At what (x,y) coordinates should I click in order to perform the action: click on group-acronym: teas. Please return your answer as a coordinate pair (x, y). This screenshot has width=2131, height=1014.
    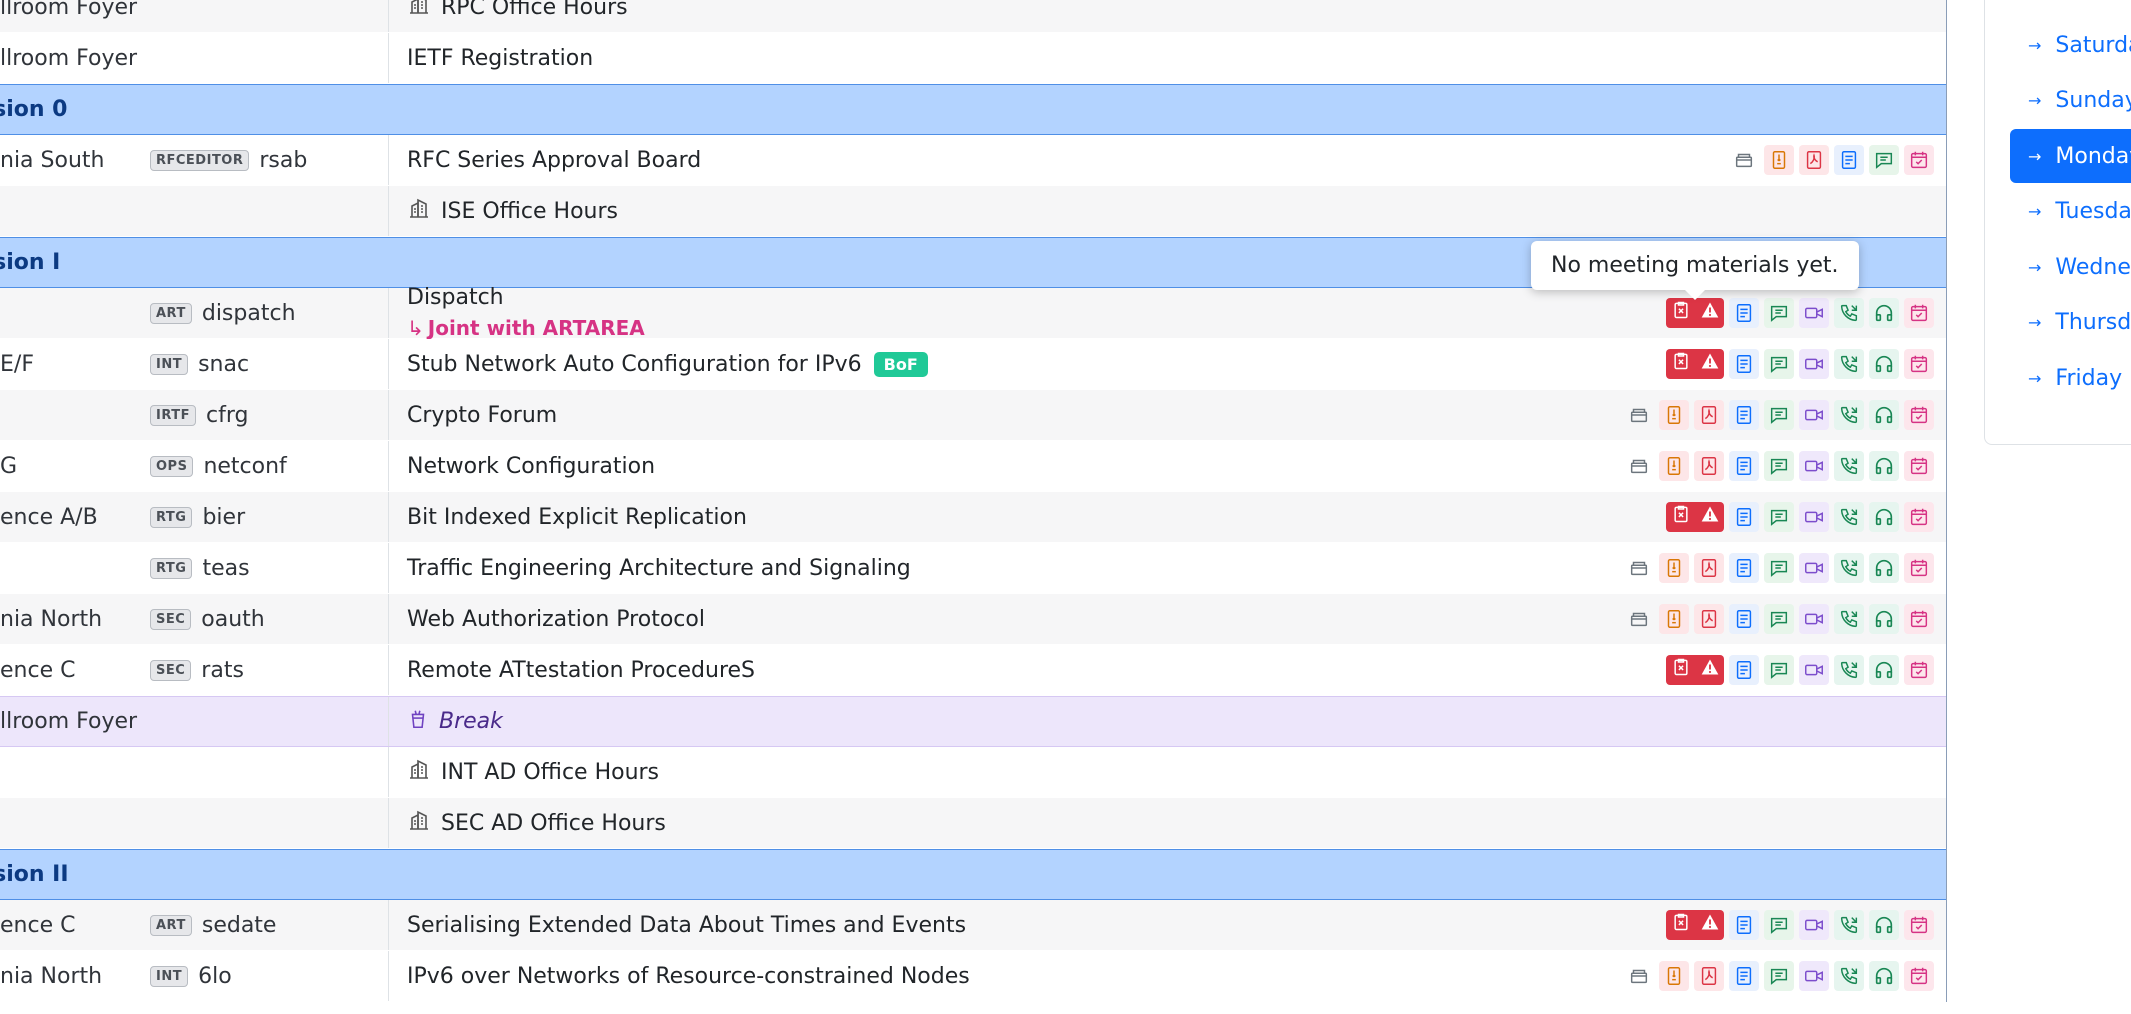
    Looking at the image, I should click on (225, 568).